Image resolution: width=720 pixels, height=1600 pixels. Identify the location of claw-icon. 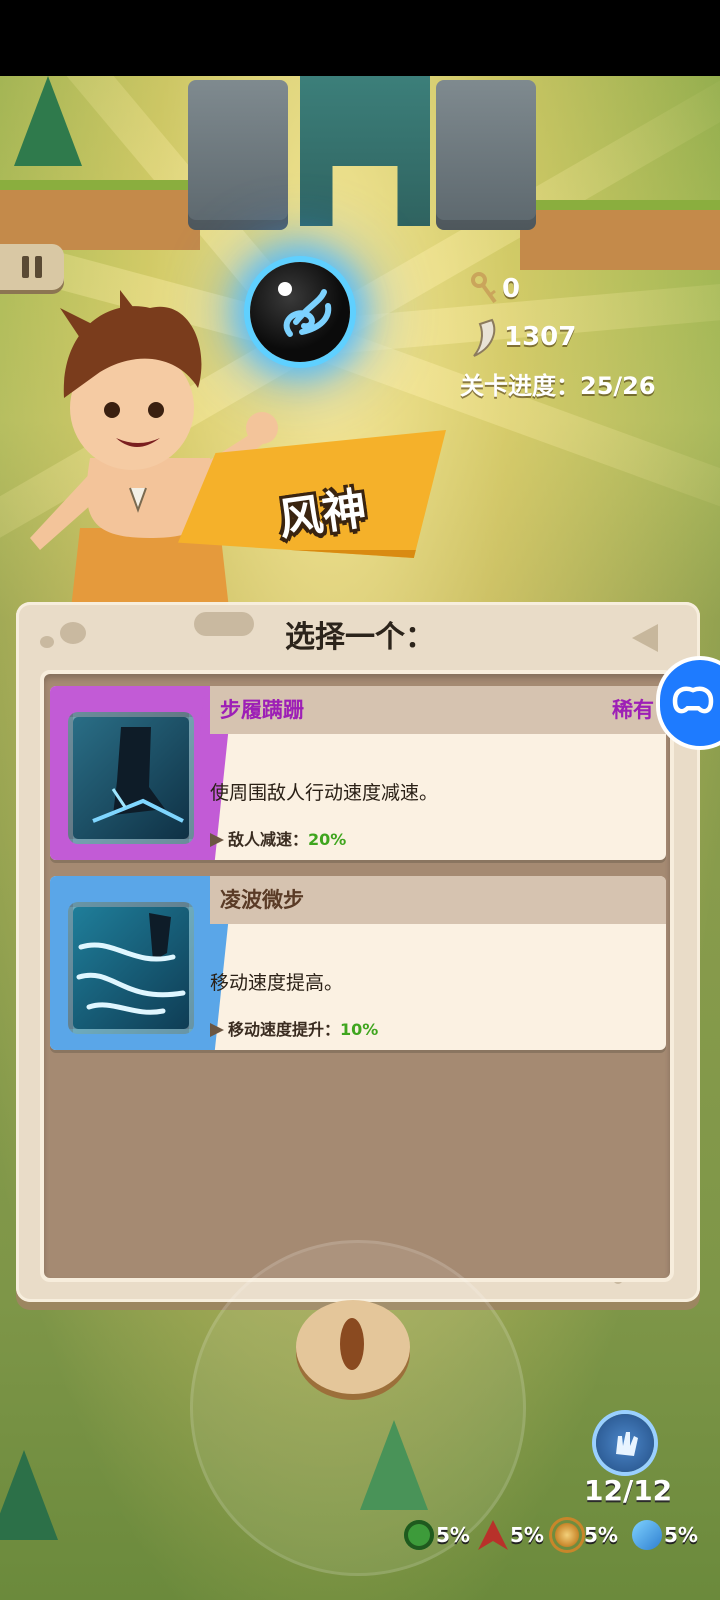
(484, 337).